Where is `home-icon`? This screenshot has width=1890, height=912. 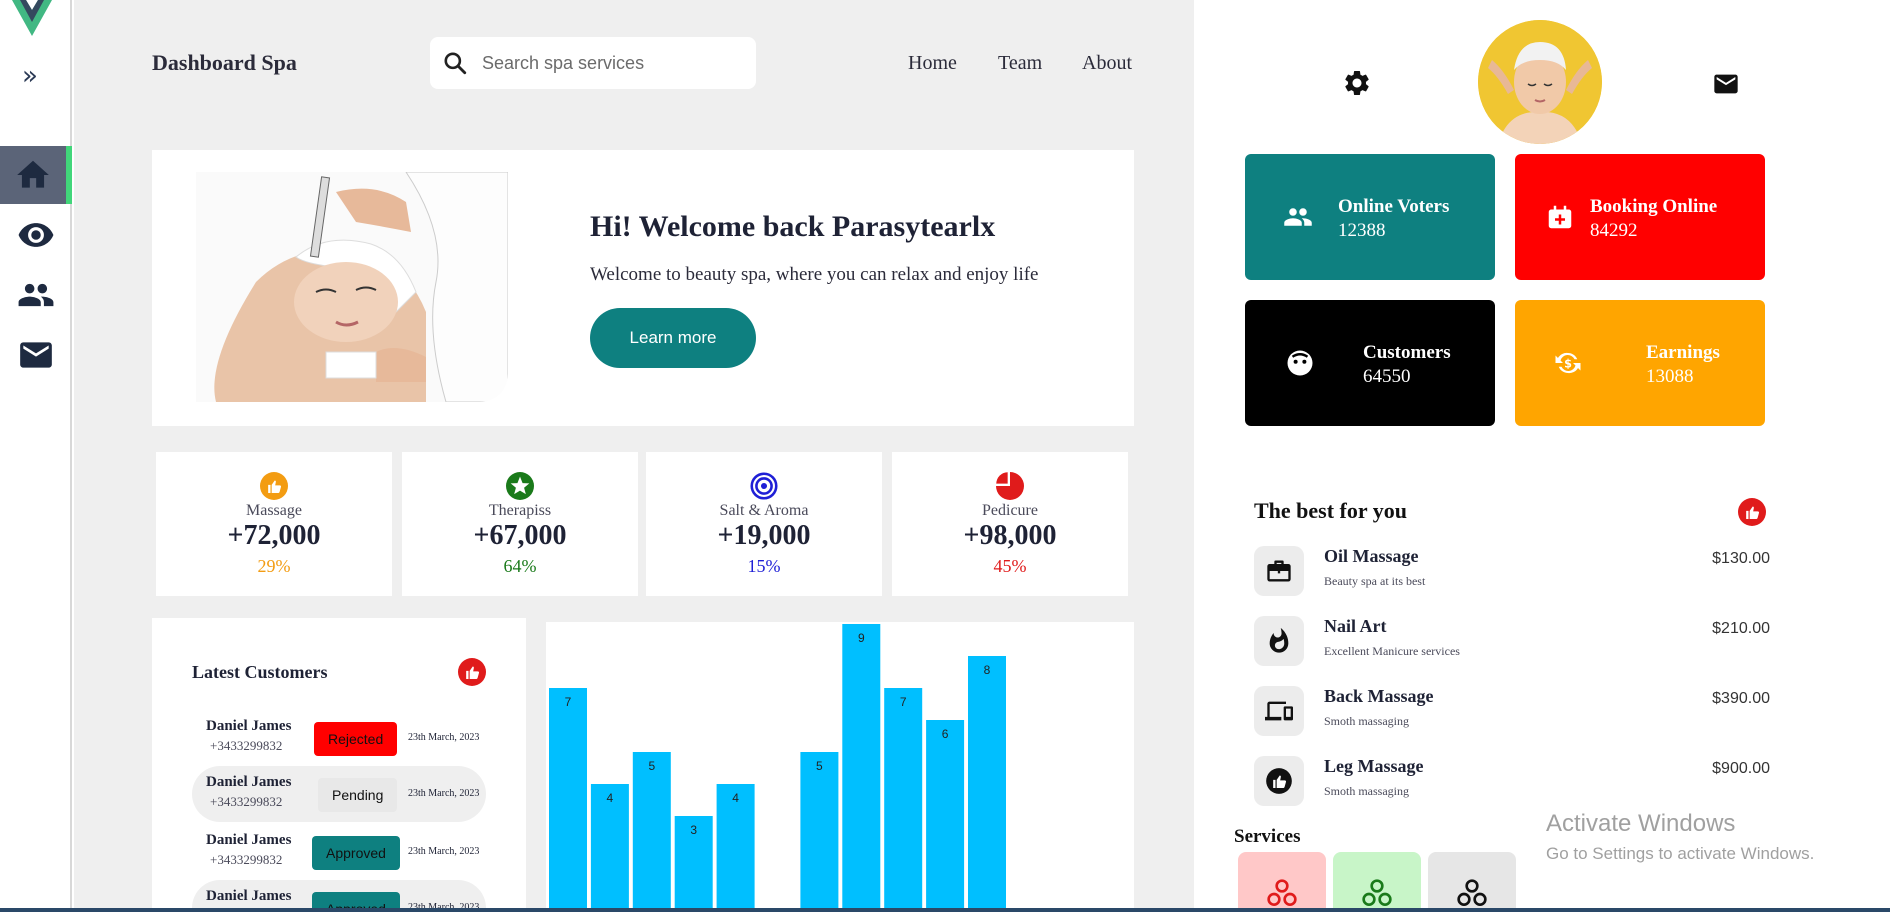
home-icon is located at coordinates (33, 174).